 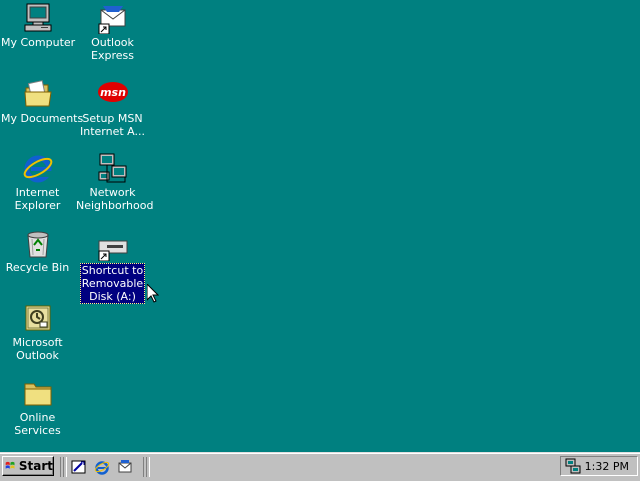 I want to click on icon-label: Internet Explorer, so click(x=37, y=199).